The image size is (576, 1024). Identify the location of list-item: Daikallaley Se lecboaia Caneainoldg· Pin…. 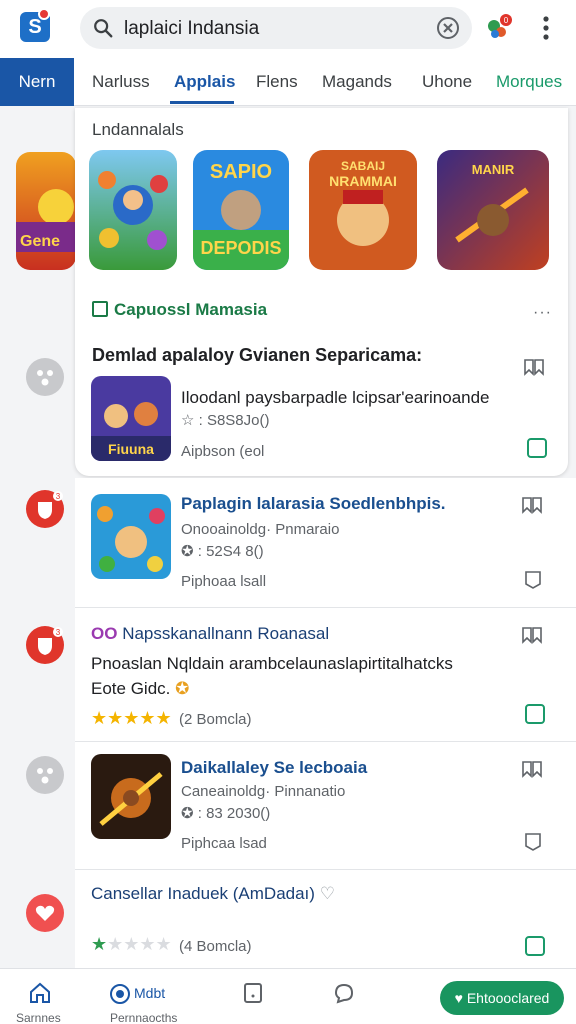
(325, 806).